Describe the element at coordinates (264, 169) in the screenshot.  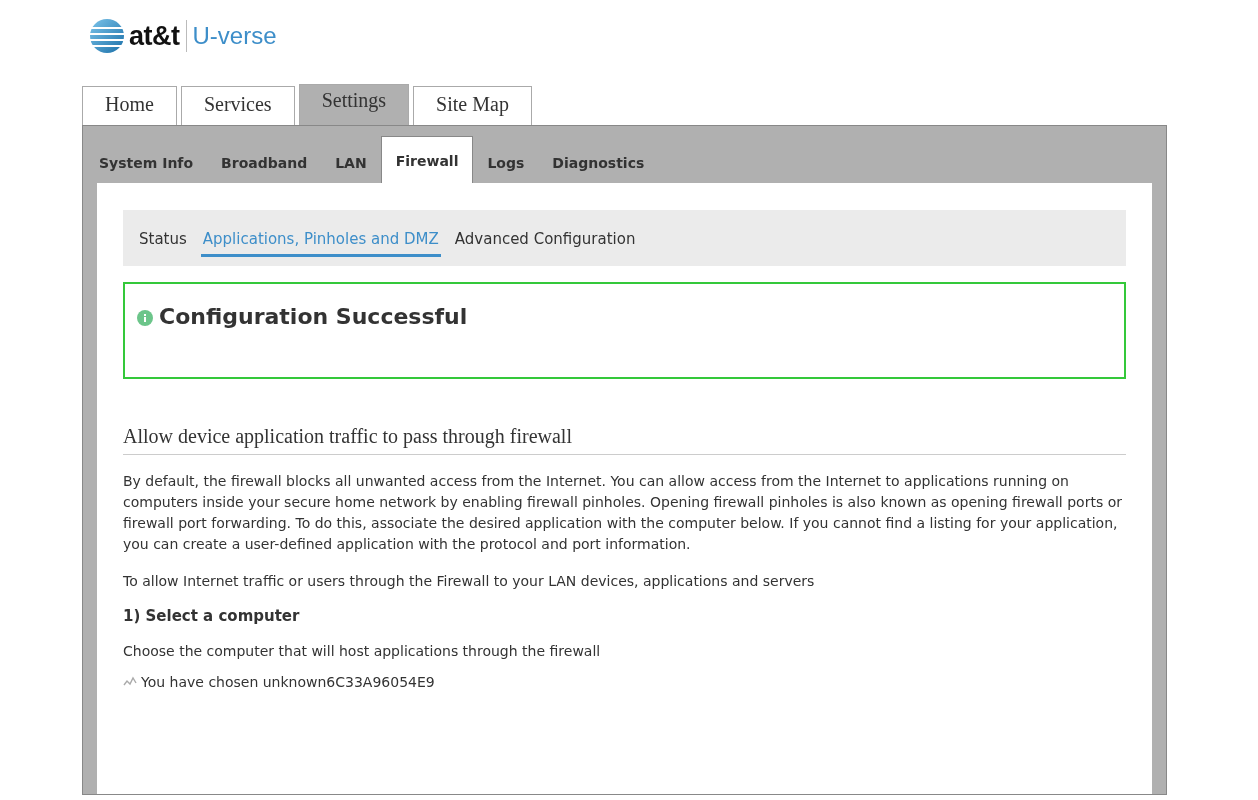
I see `sub-tab: Broadband` at that location.